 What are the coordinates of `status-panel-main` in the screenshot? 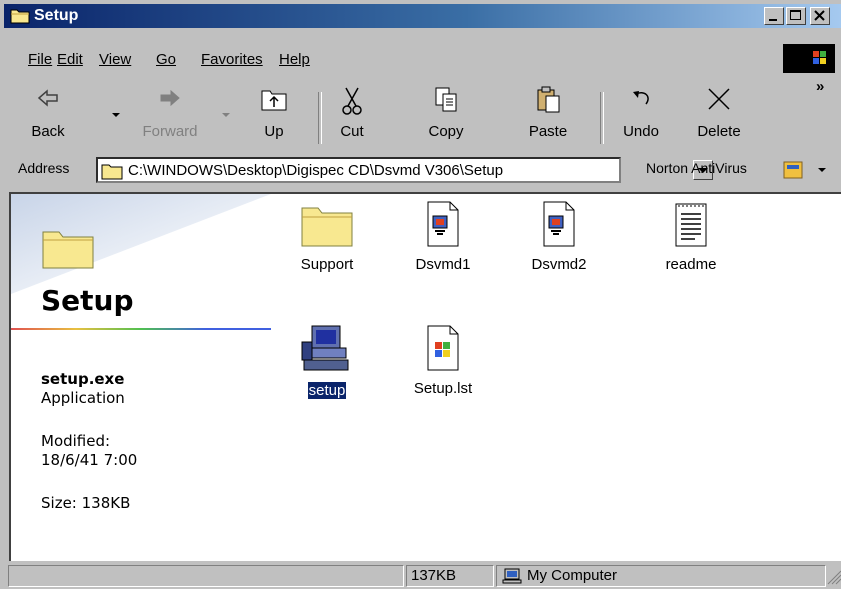 It's located at (206, 576).